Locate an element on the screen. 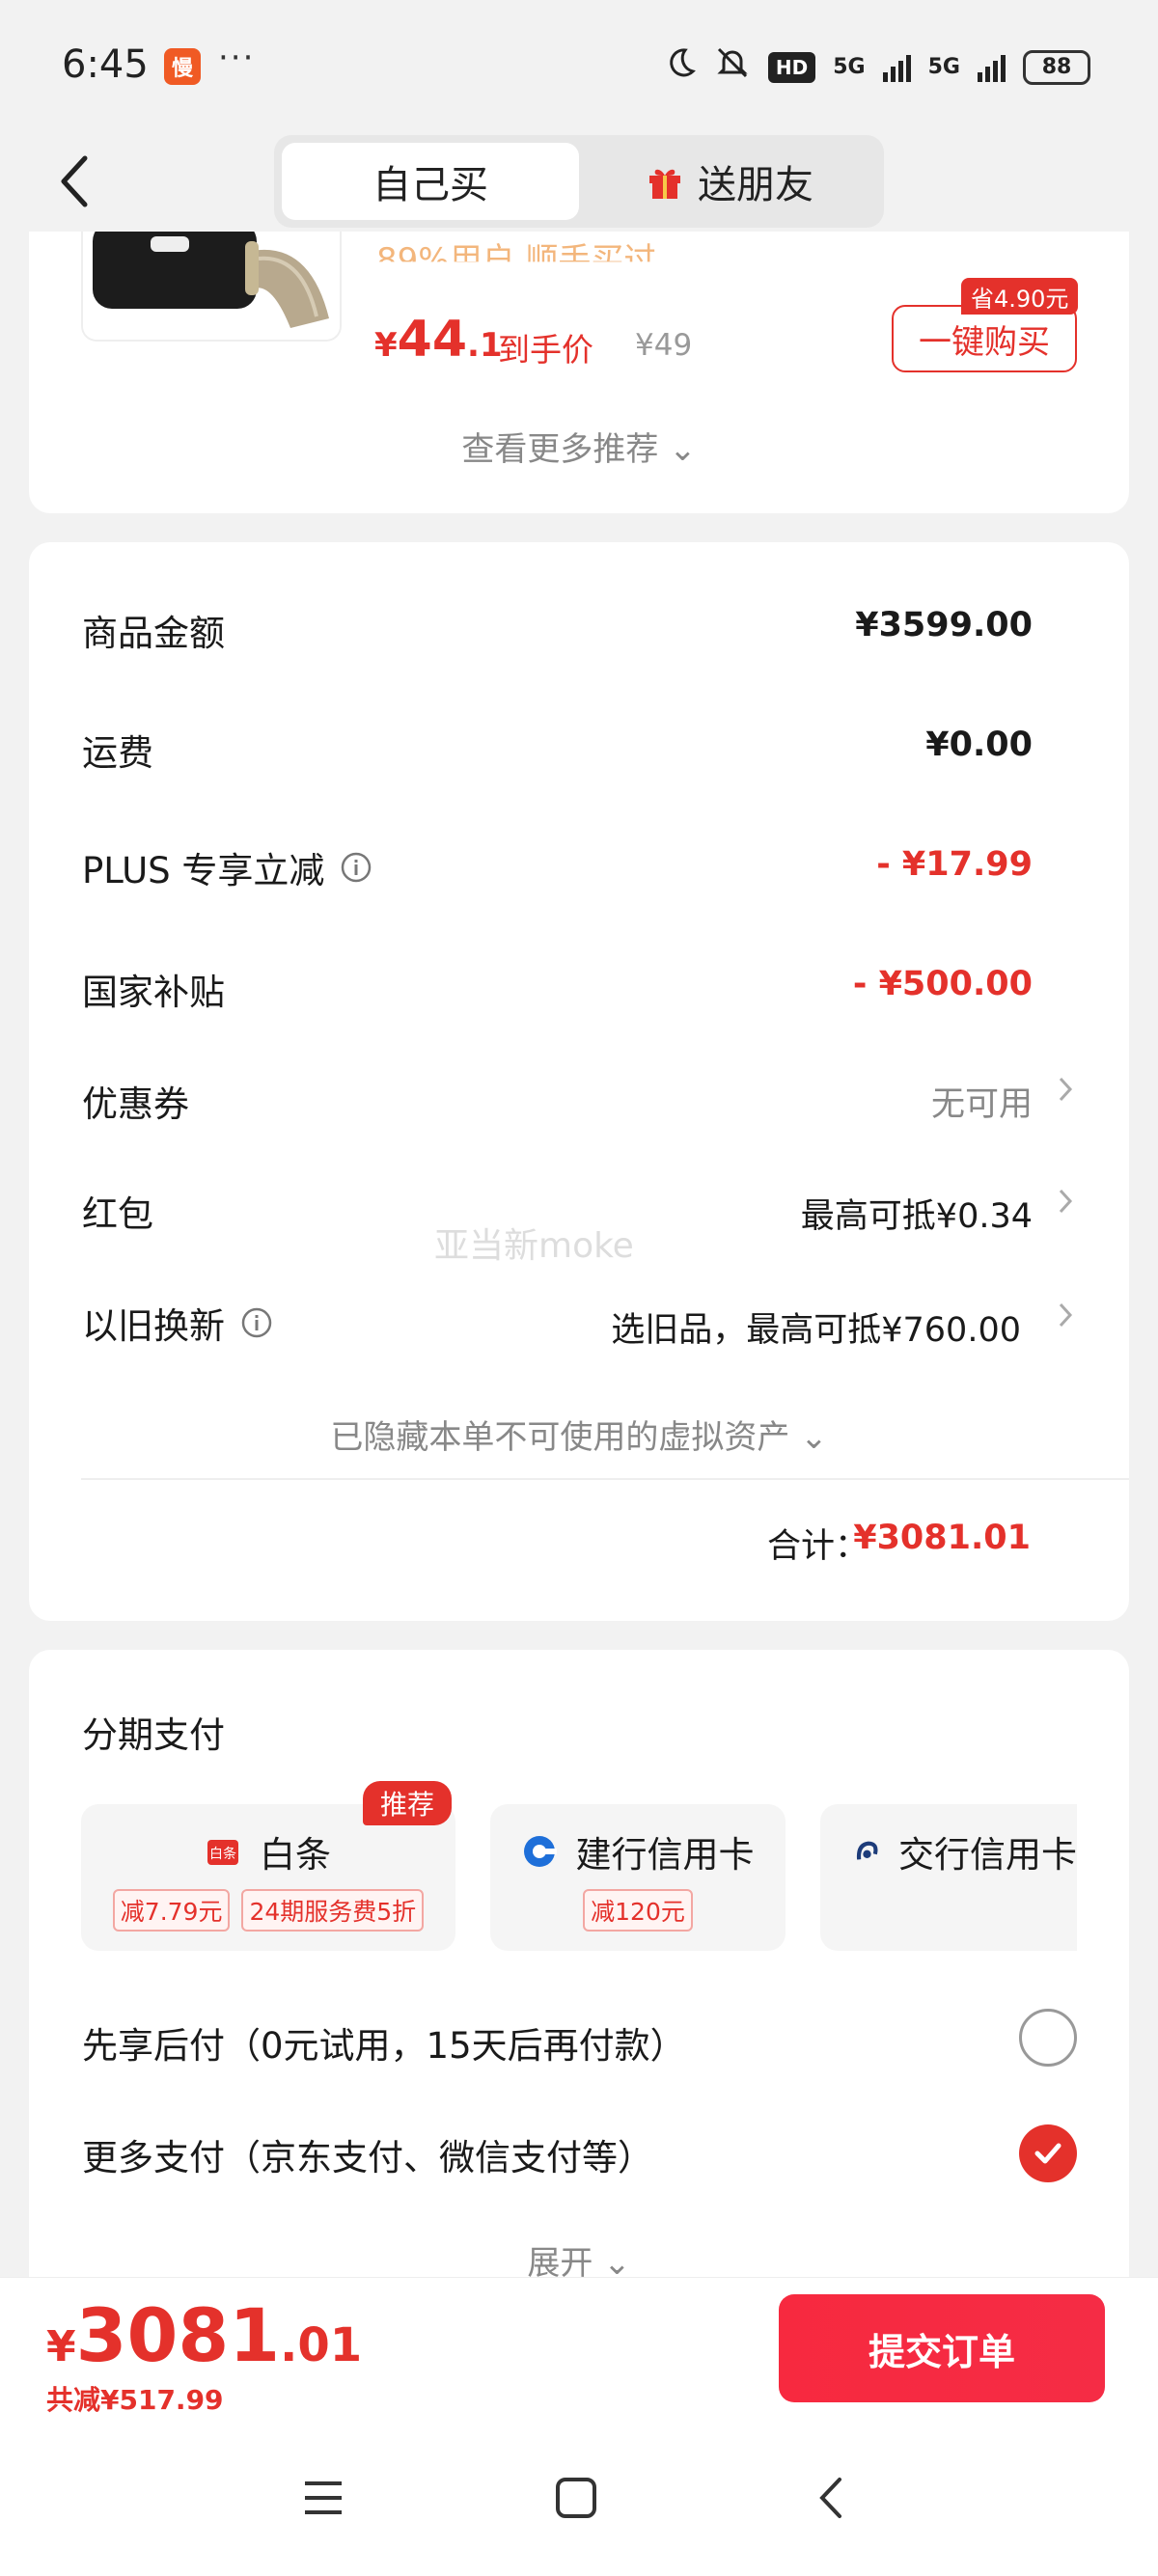 The height and width of the screenshot is (2576, 1158). ccb-name: 建行信用卡 is located at coordinates (665, 1855).